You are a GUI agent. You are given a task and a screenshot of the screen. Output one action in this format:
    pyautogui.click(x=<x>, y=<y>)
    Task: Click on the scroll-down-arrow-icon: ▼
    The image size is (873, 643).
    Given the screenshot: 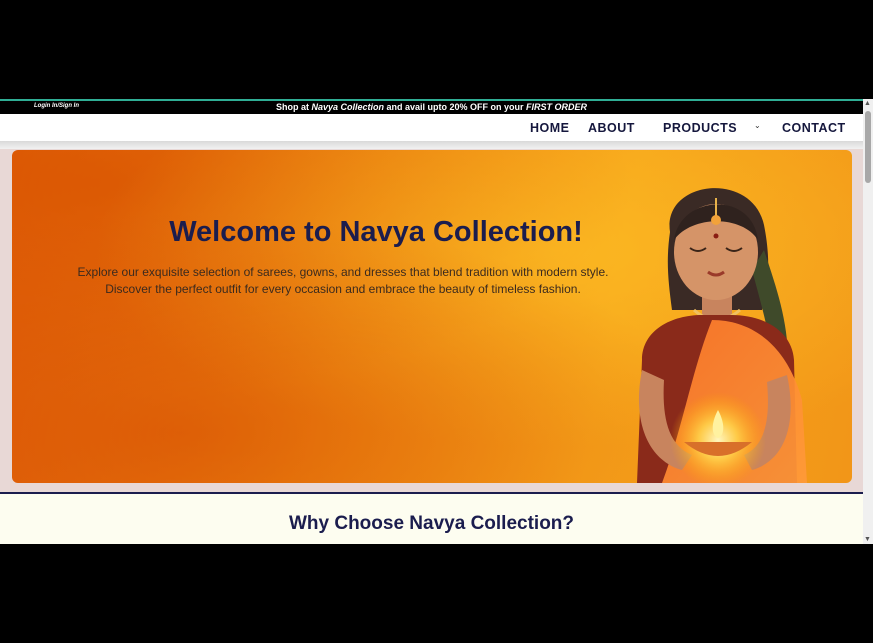 What is the action you would take?
    pyautogui.click(x=867, y=539)
    